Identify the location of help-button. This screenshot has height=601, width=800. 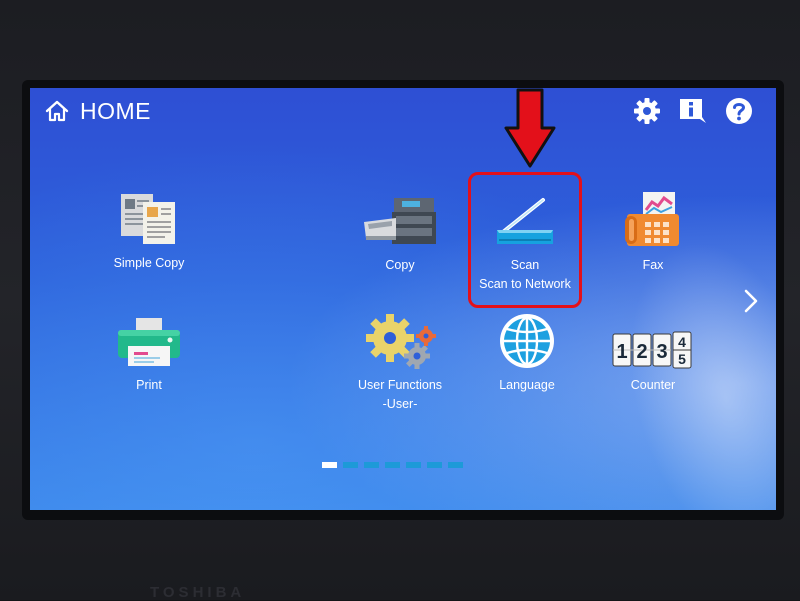
(739, 111).